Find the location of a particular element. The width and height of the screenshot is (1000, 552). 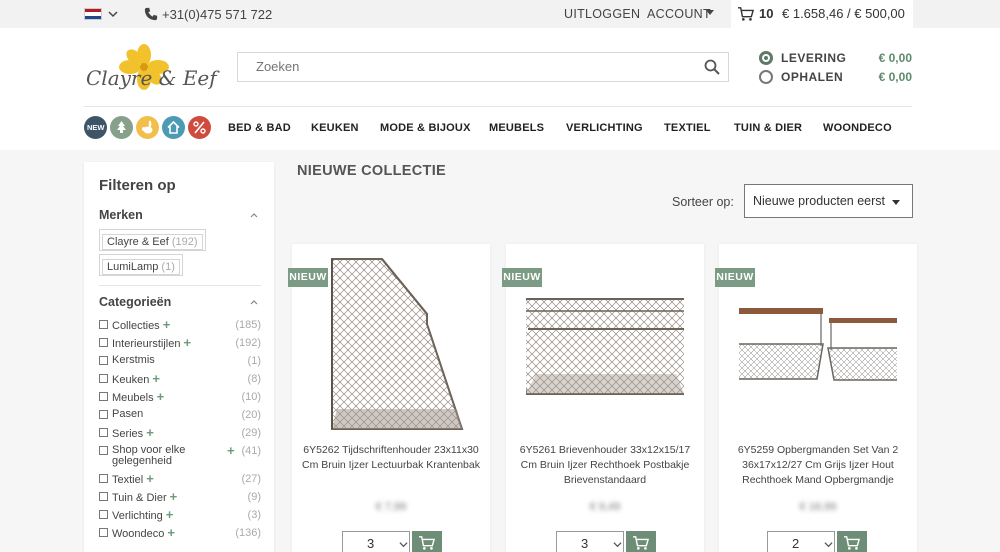

nav-textiel: TEXTIEL is located at coordinates (687, 128).